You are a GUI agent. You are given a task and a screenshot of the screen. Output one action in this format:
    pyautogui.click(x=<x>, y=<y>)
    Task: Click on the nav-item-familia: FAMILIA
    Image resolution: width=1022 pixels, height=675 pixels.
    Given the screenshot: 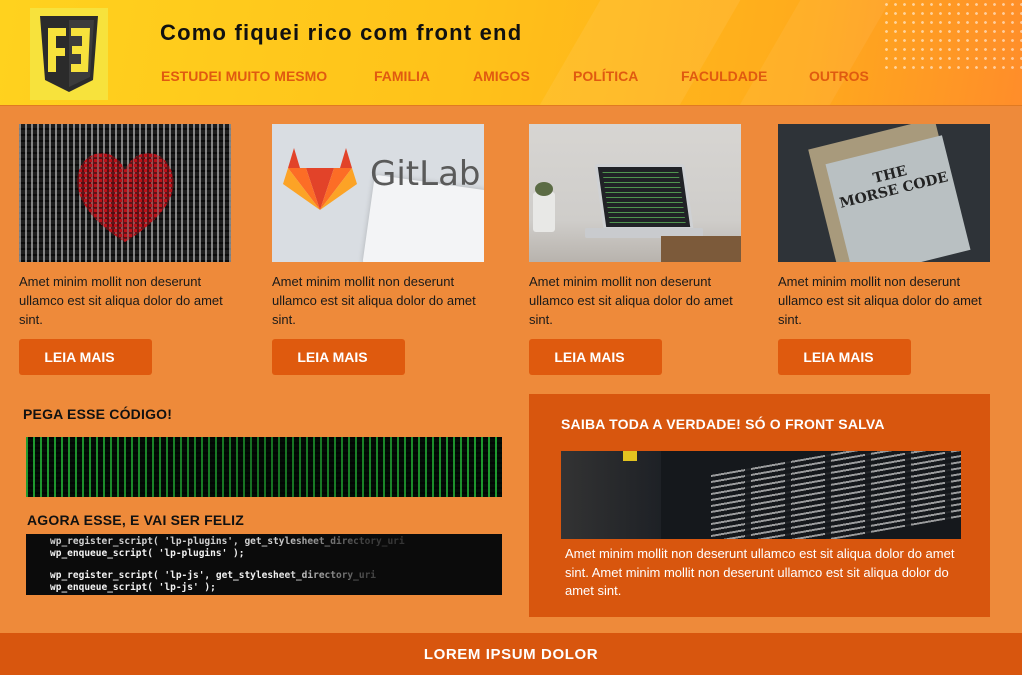 What is the action you would take?
    pyautogui.click(x=402, y=76)
    